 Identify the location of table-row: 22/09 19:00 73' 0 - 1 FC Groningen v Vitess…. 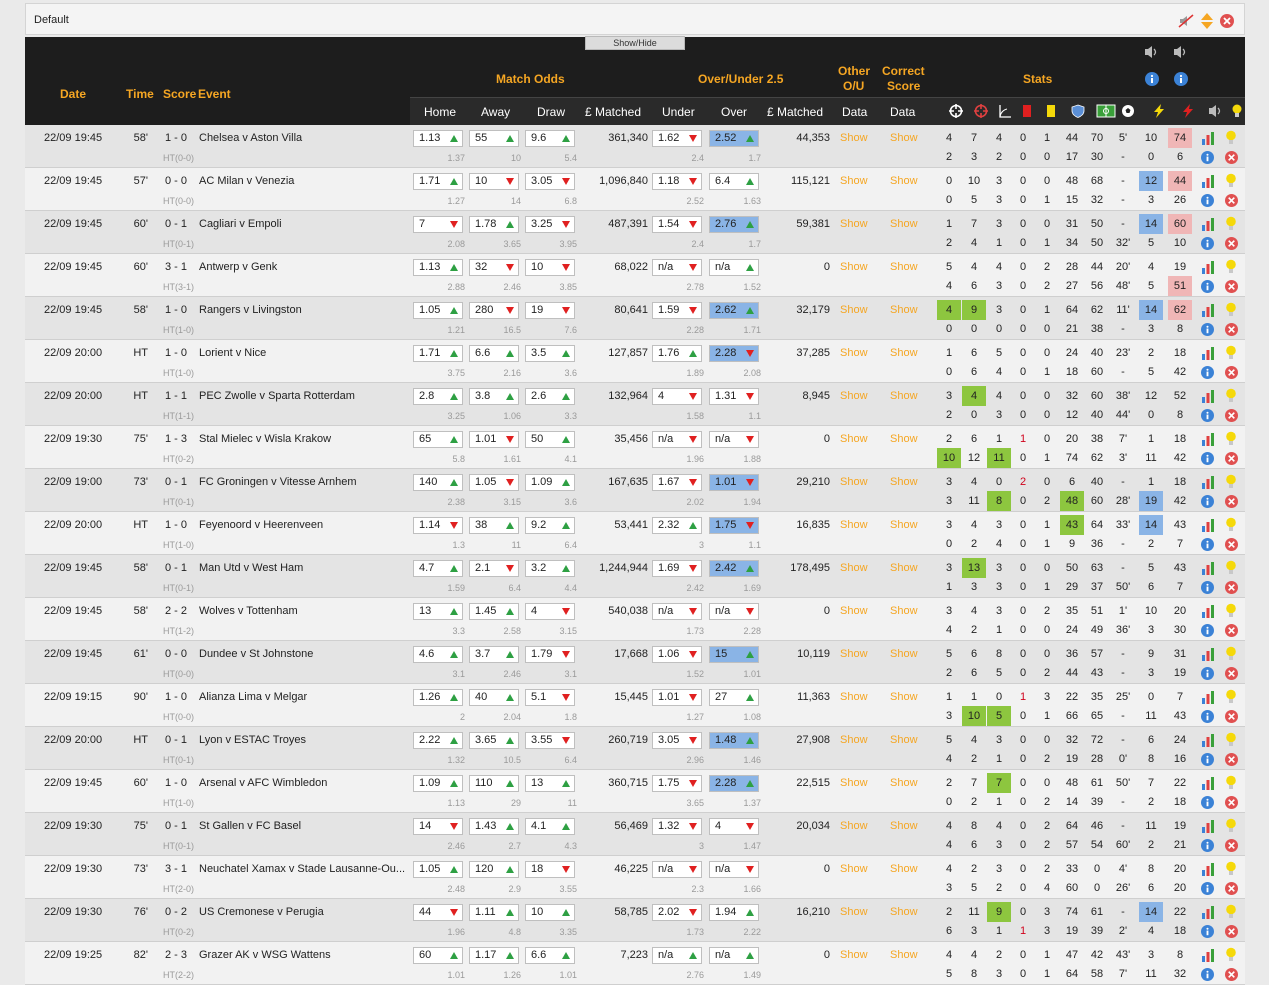
(635, 490).